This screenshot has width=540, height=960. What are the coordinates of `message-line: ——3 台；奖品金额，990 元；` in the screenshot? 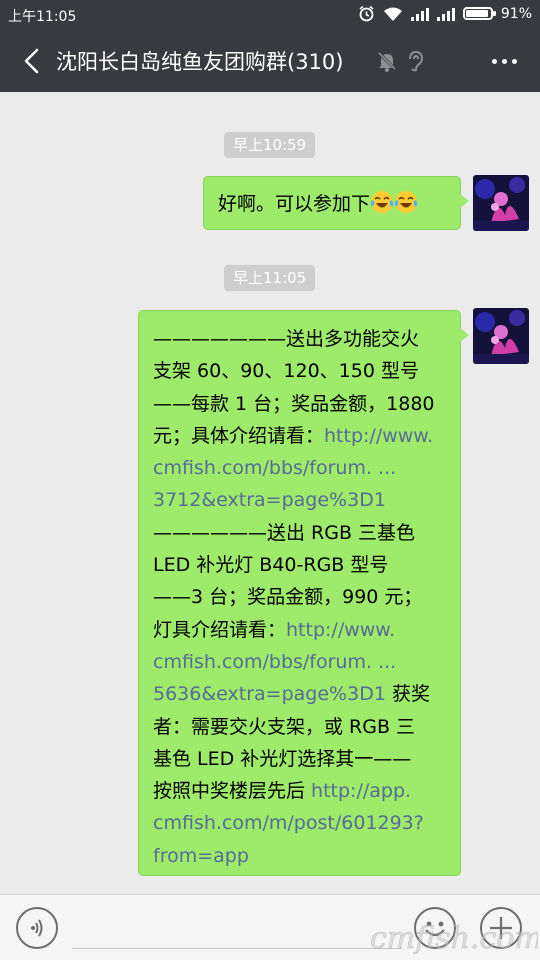 It's located at (288, 597).